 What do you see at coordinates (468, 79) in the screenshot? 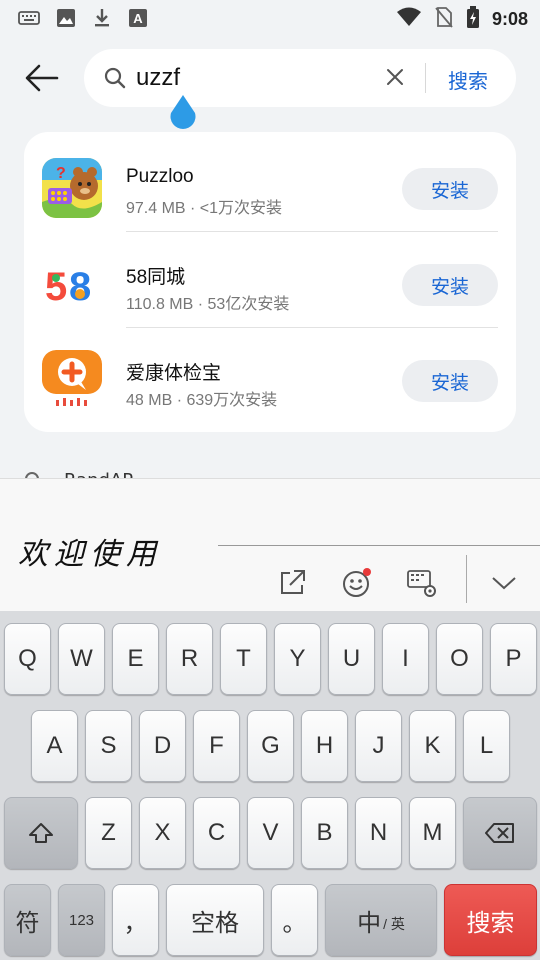
I see `search-button: 搜索` at bounding box center [468, 79].